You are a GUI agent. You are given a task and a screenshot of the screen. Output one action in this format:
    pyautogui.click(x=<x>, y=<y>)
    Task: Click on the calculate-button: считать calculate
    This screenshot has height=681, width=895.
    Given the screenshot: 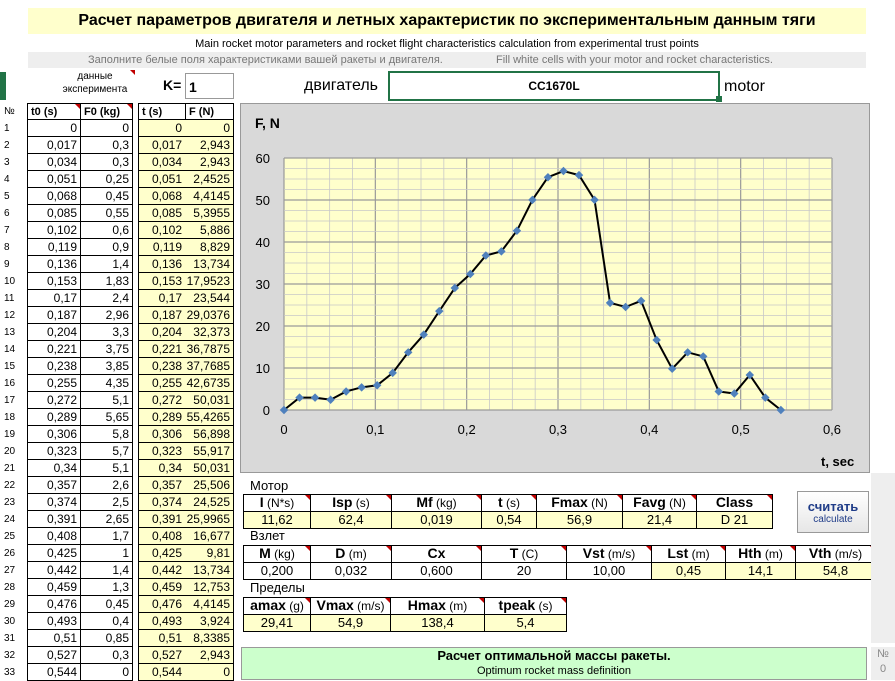 What is the action you would take?
    pyautogui.click(x=833, y=512)
    